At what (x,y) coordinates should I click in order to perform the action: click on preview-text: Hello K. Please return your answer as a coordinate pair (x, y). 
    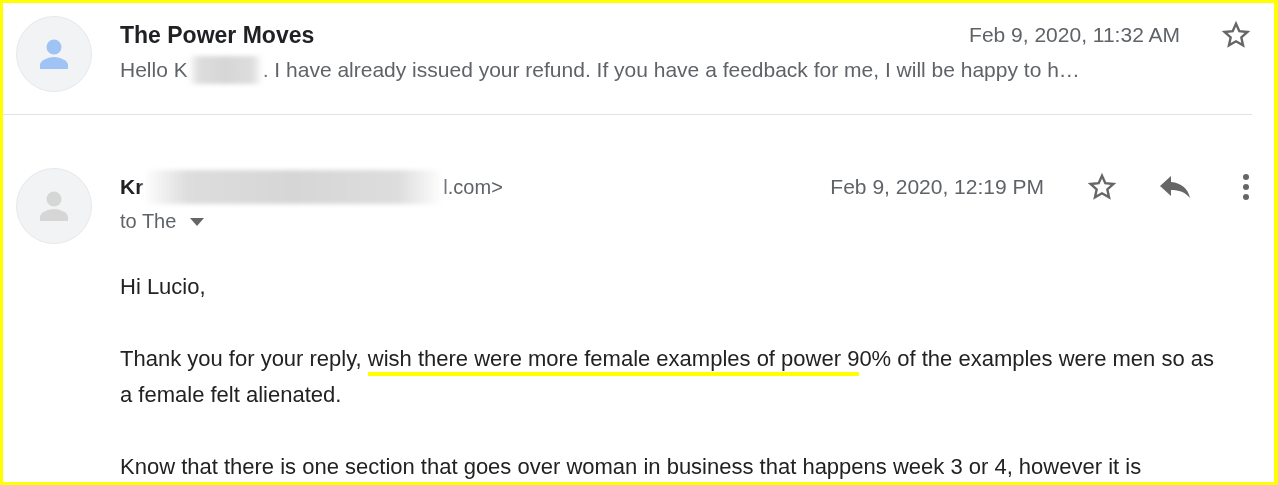
    Looking at the image, I should click on (154, 70).